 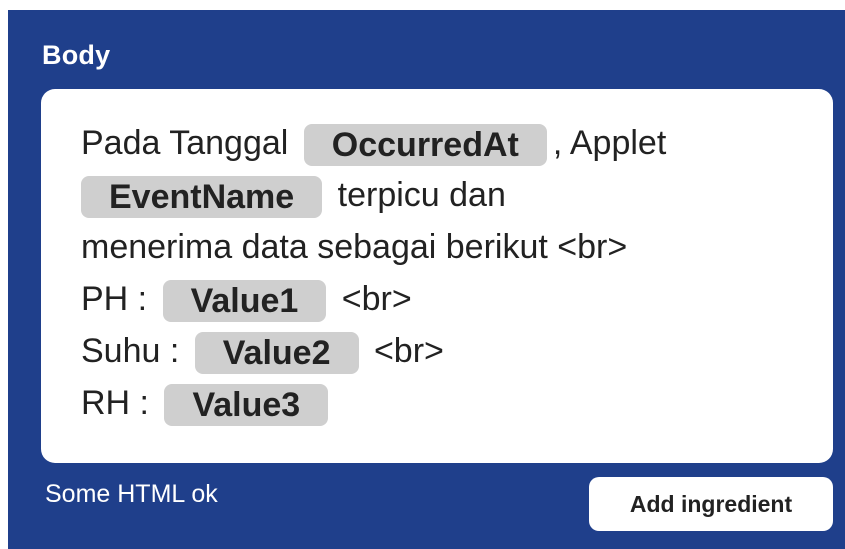 What do you see at coordinates (276, 353) in the screenshot?
I see `ingredient-token-value2: Value2` at bounding box center [276, 353].